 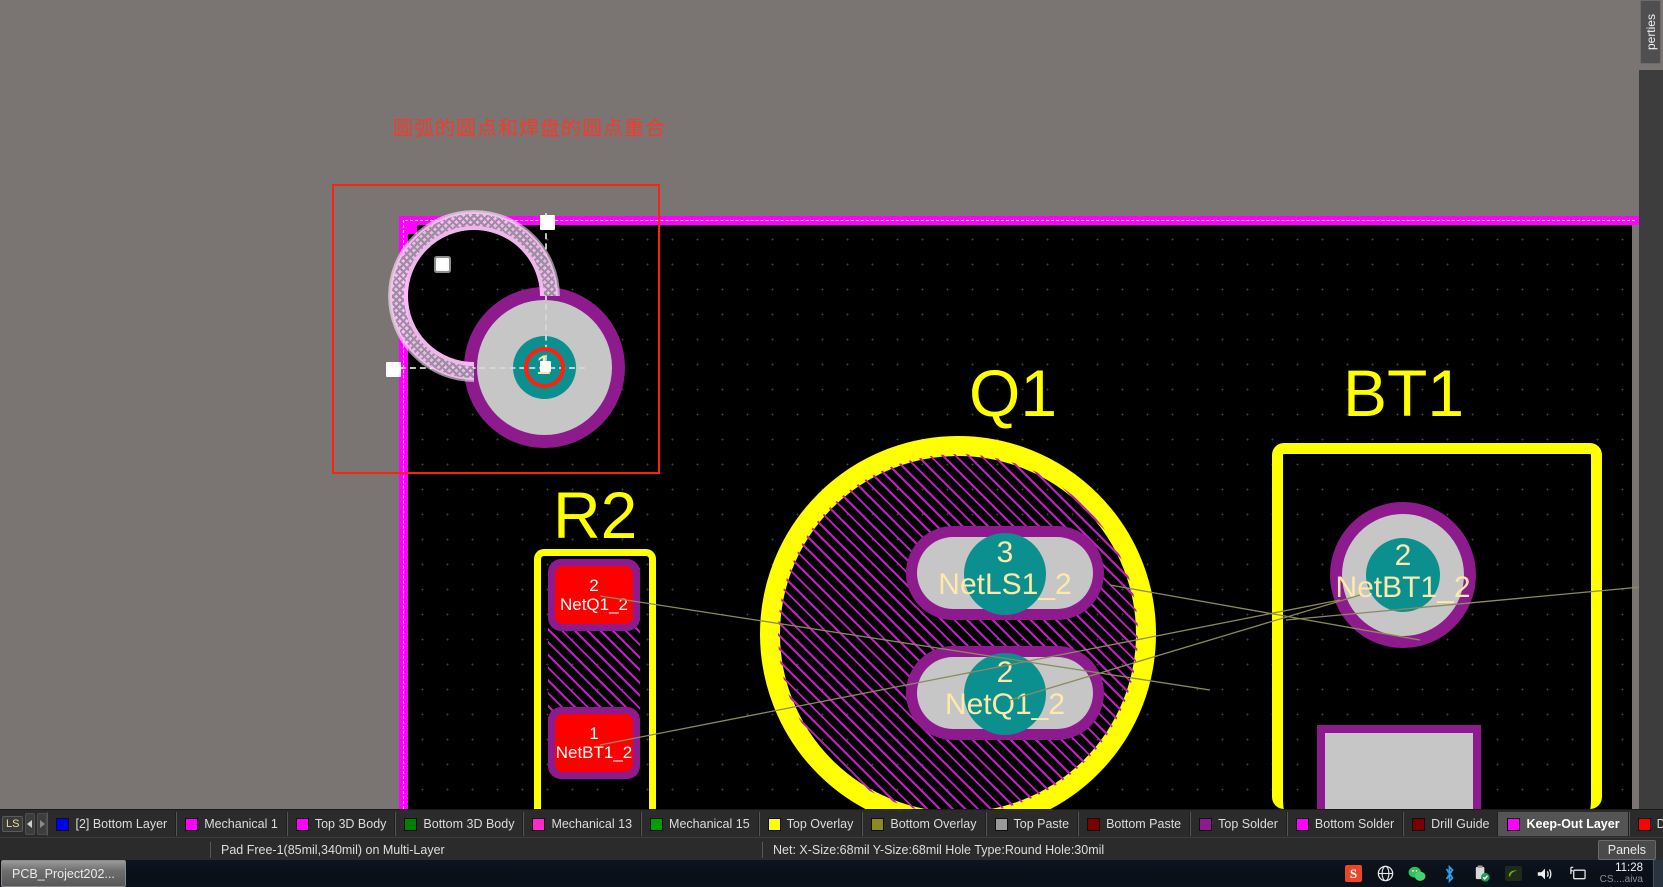 What do you see at coordinates (13, 824) in the screenshot?
I see `layer-set-button: LS` at bounding box center [13, 824].